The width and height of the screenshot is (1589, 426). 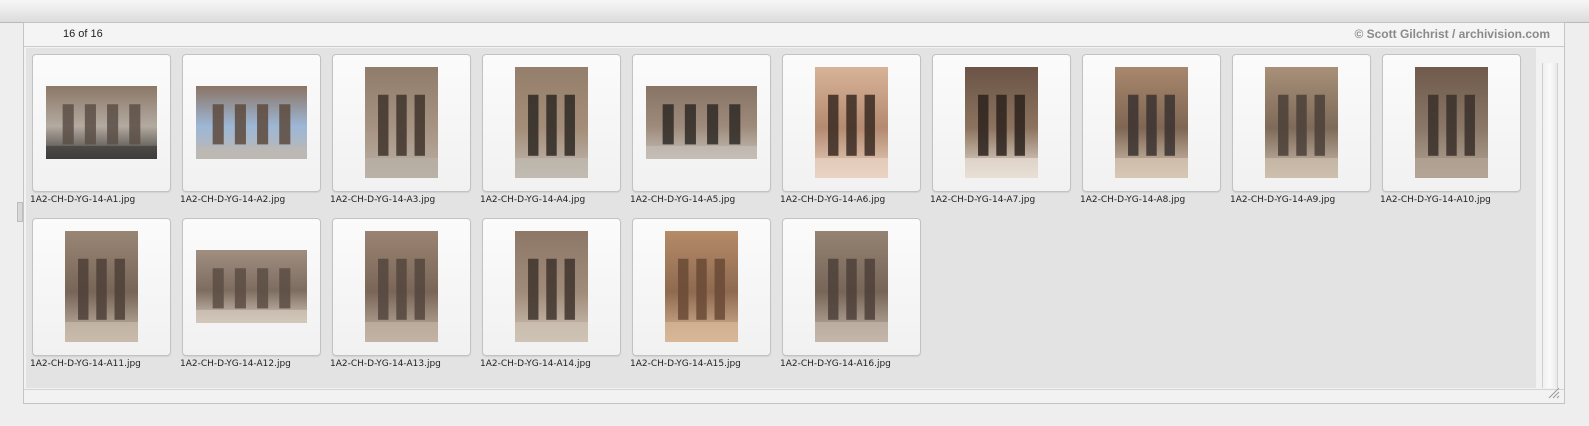 I want to click on thumbnail-filename: 1A2-CH-D-YG-14-A9.jpg, so click(x=1282, y=200).